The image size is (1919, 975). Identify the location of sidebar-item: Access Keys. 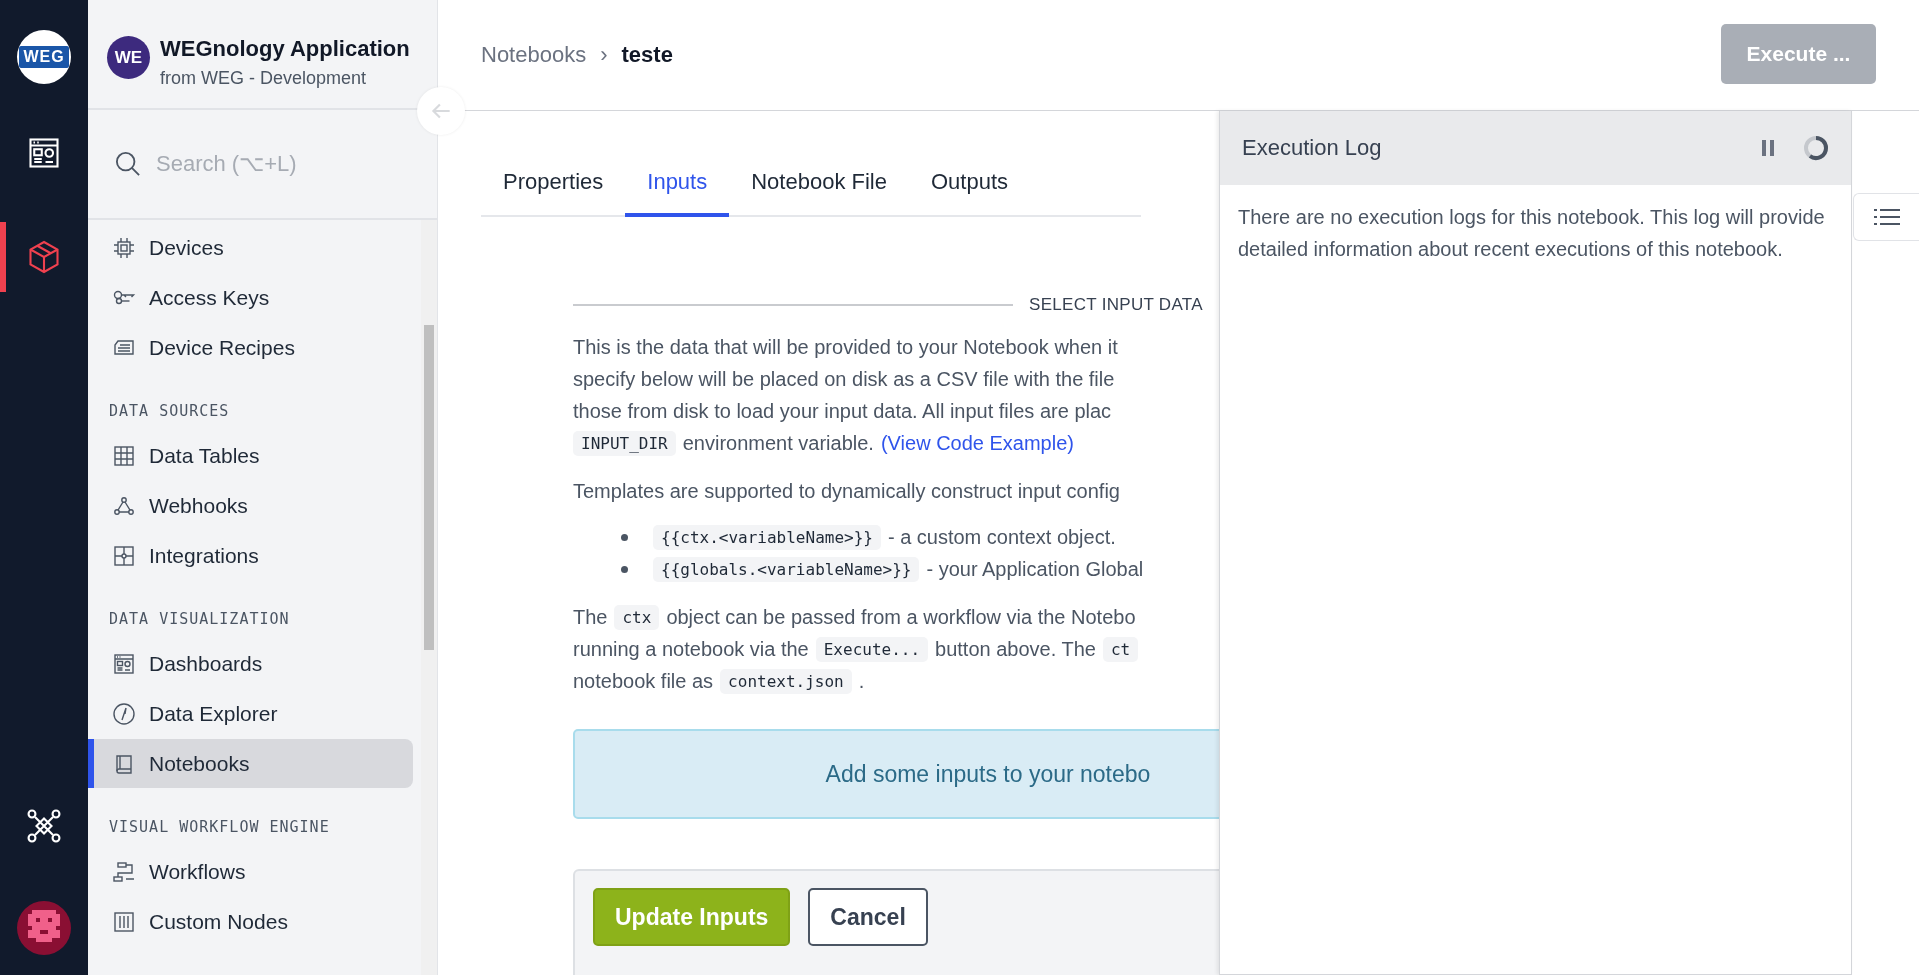
(250, 297).